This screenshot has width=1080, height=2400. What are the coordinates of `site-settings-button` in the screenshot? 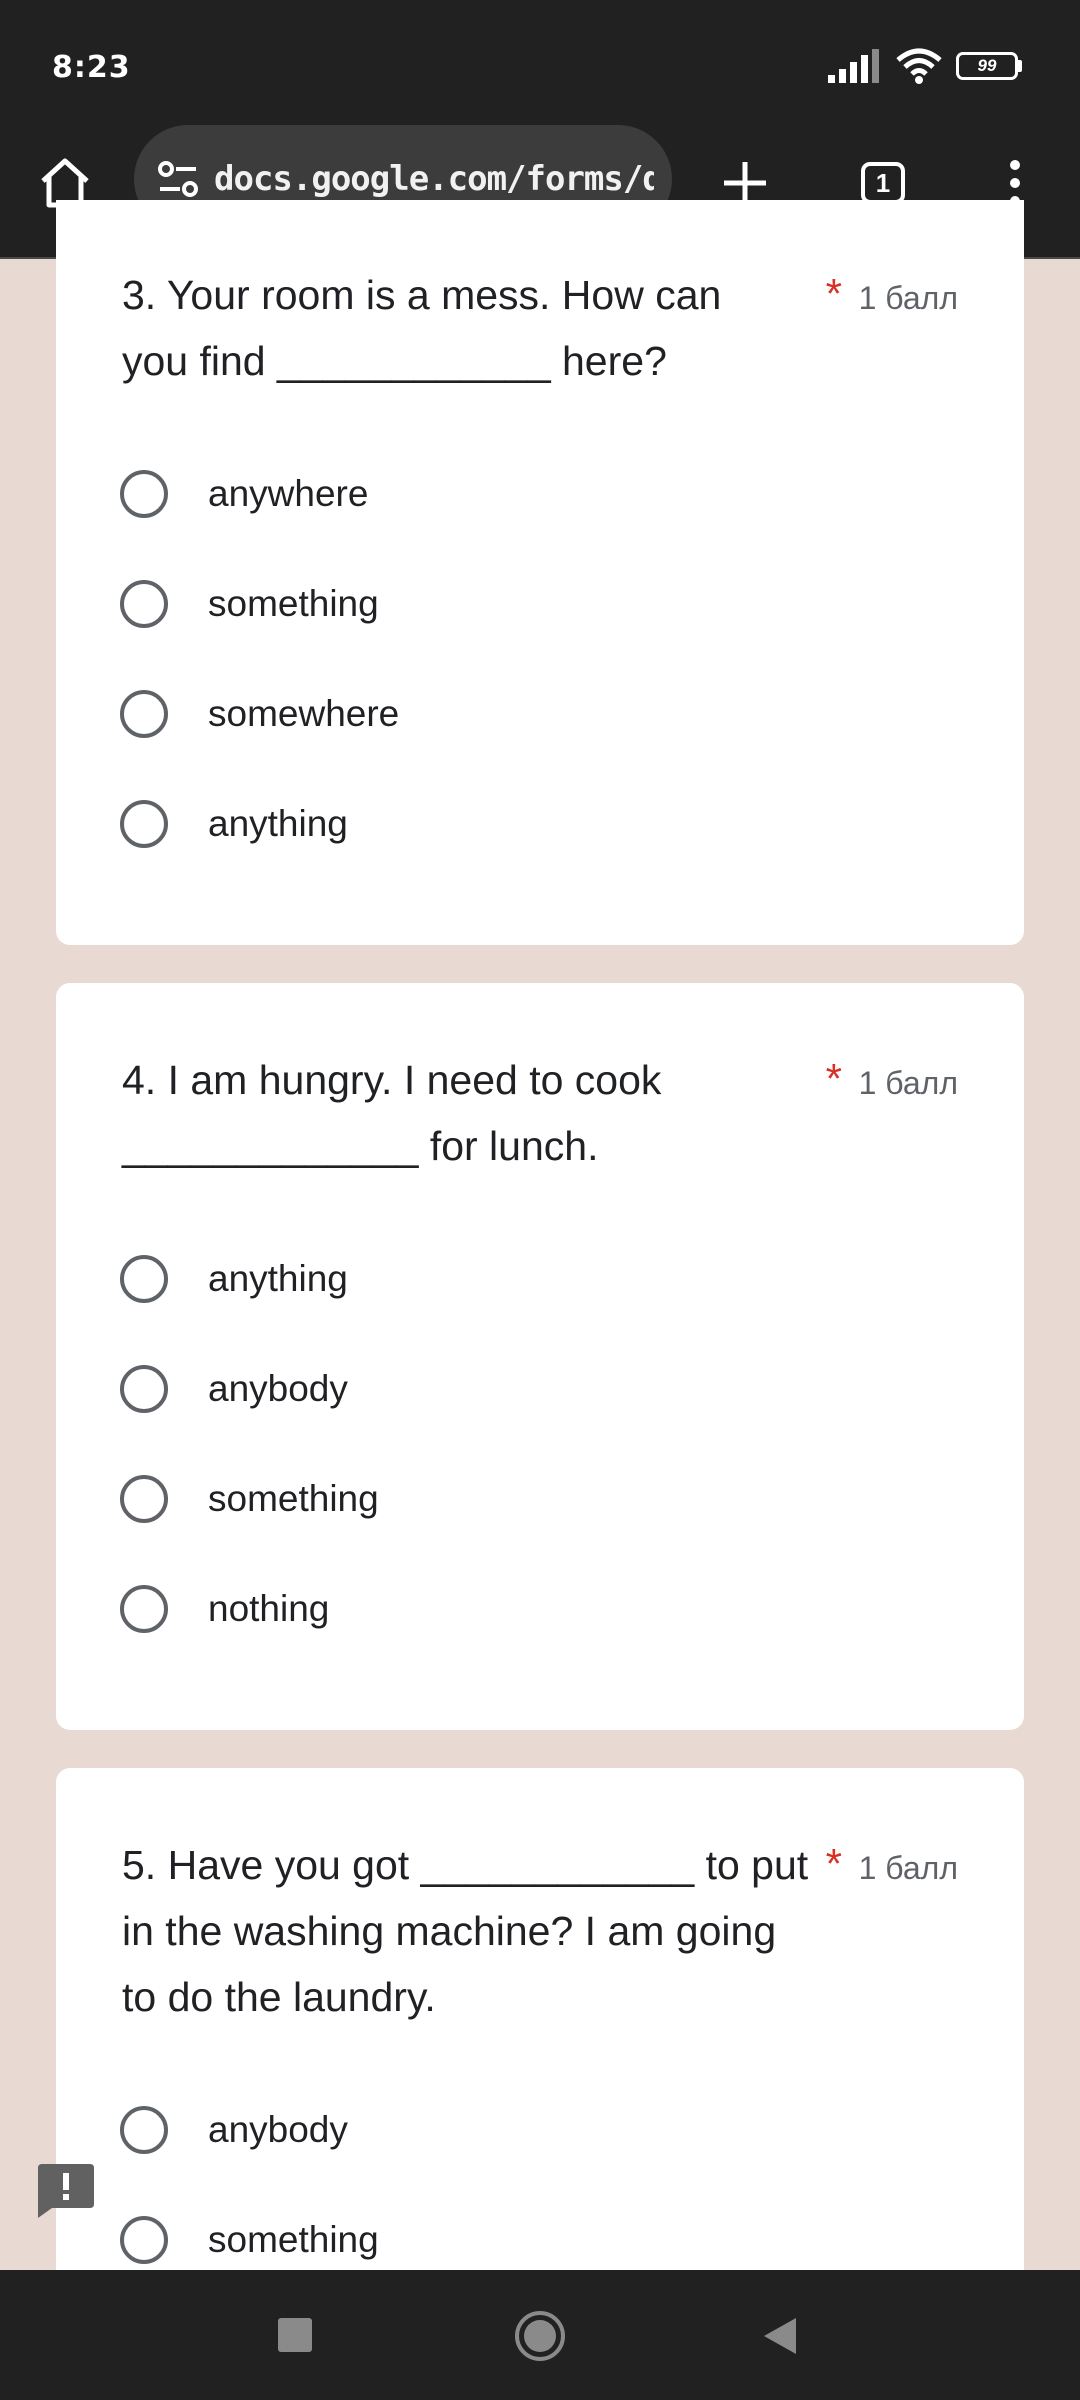 It's located at (178, 179).